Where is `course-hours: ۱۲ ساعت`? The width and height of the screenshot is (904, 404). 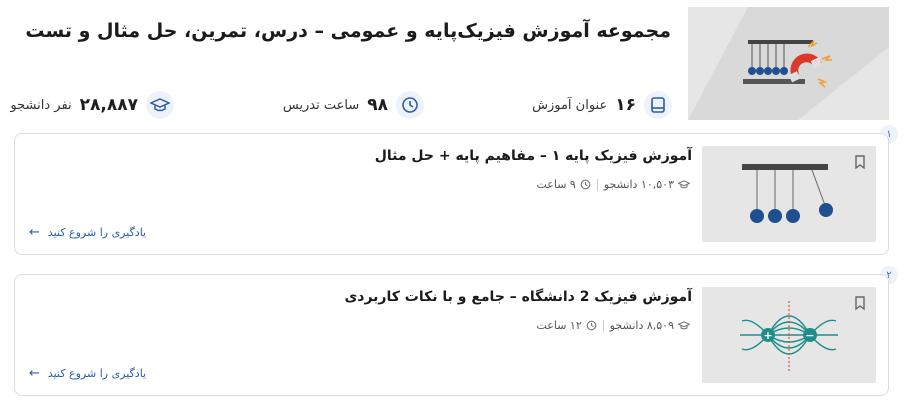 course-hours: ۱۲ ساعت is located at coordinates (566, 325).